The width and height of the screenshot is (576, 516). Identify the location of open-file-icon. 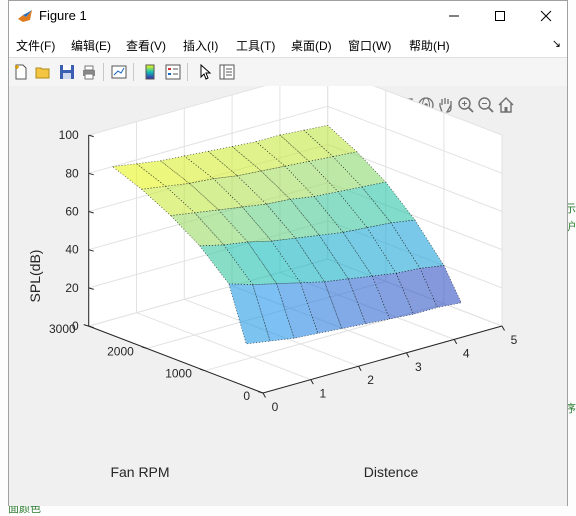
(42, 73).